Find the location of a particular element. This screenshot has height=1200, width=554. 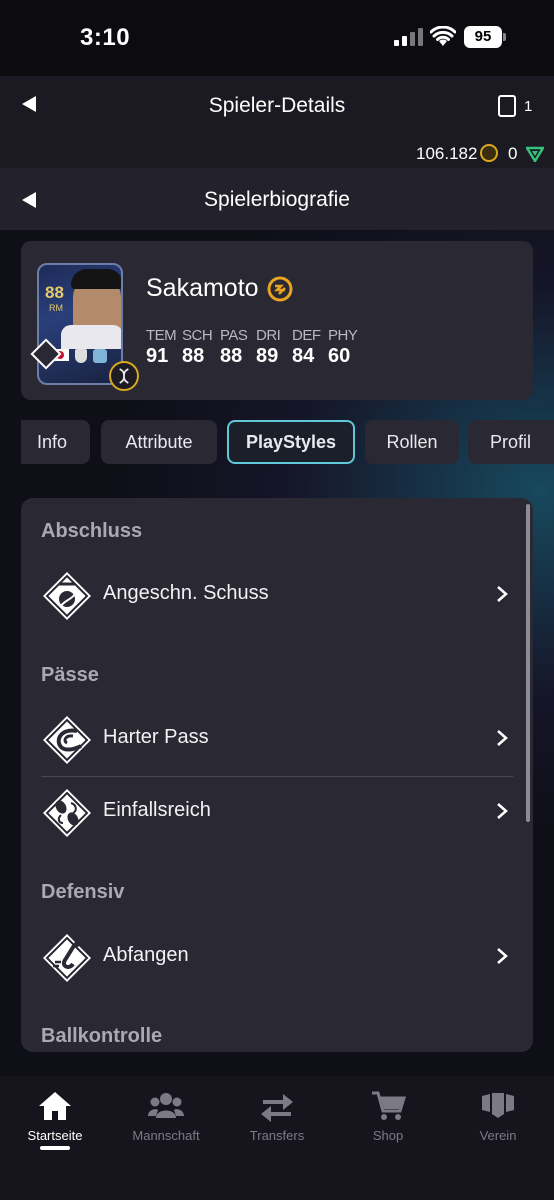

playstyle-label: Einfallsreich is located at coordinates (157, 810).